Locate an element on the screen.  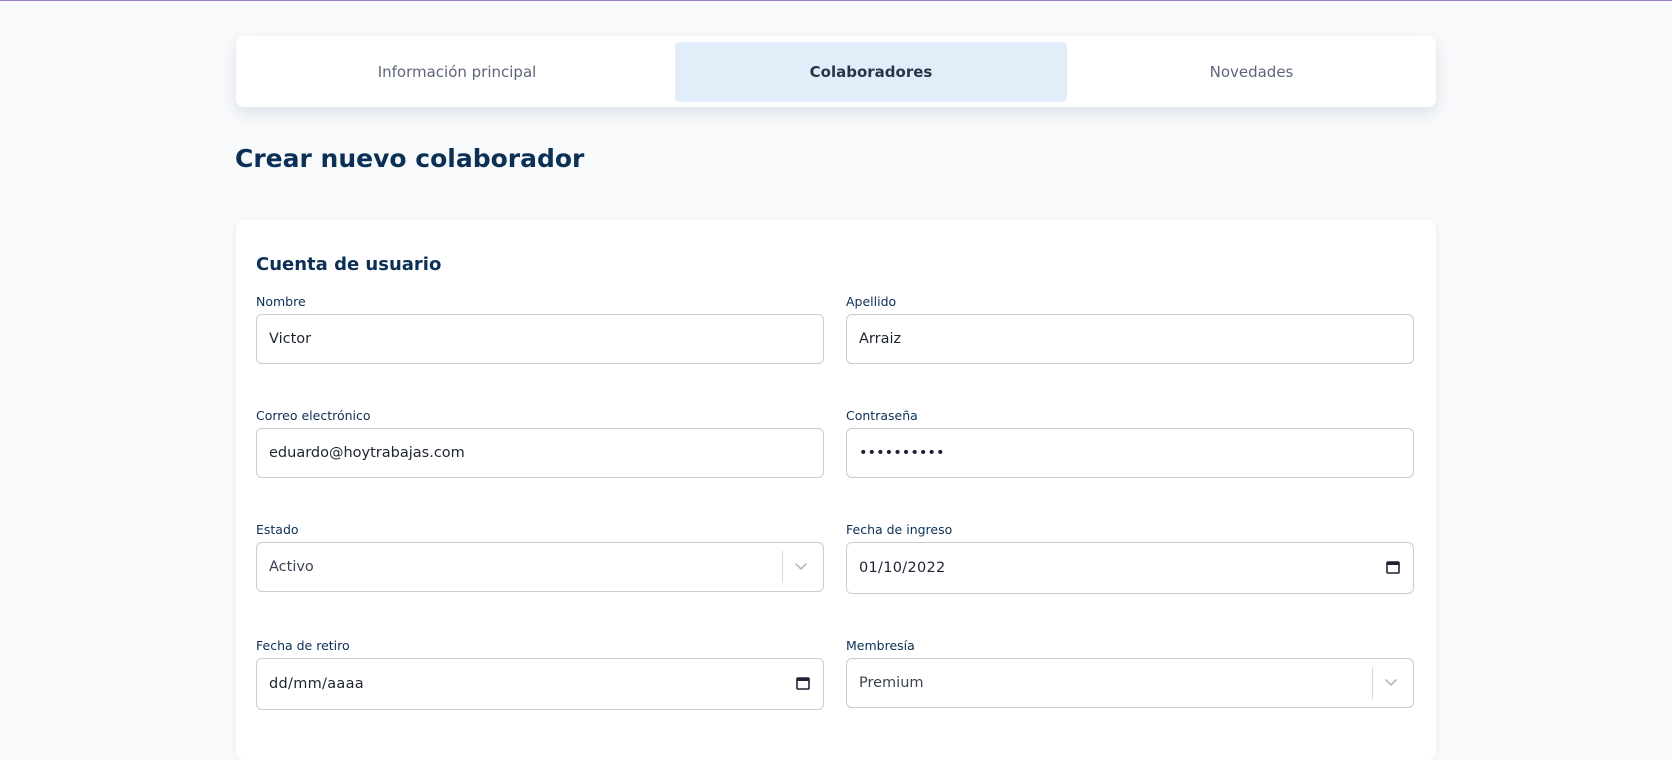
apellido-field is located at coordinates (1130, 339).